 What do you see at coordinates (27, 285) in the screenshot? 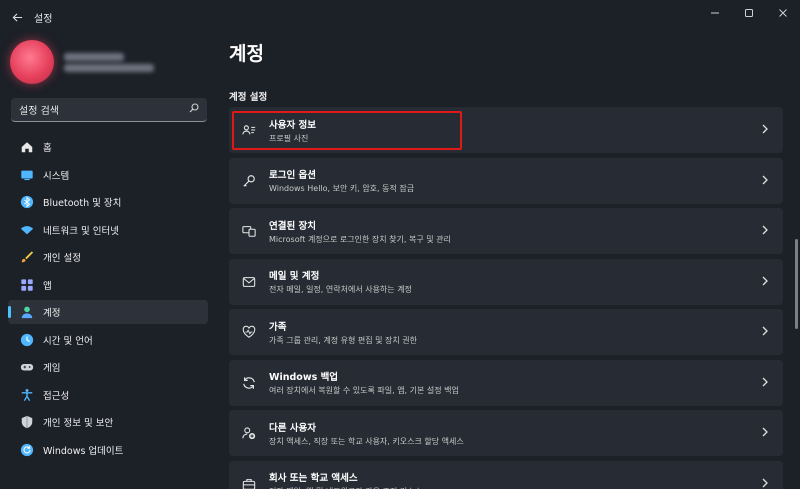
I see `apps-icon` at bounding box center [27, 285].